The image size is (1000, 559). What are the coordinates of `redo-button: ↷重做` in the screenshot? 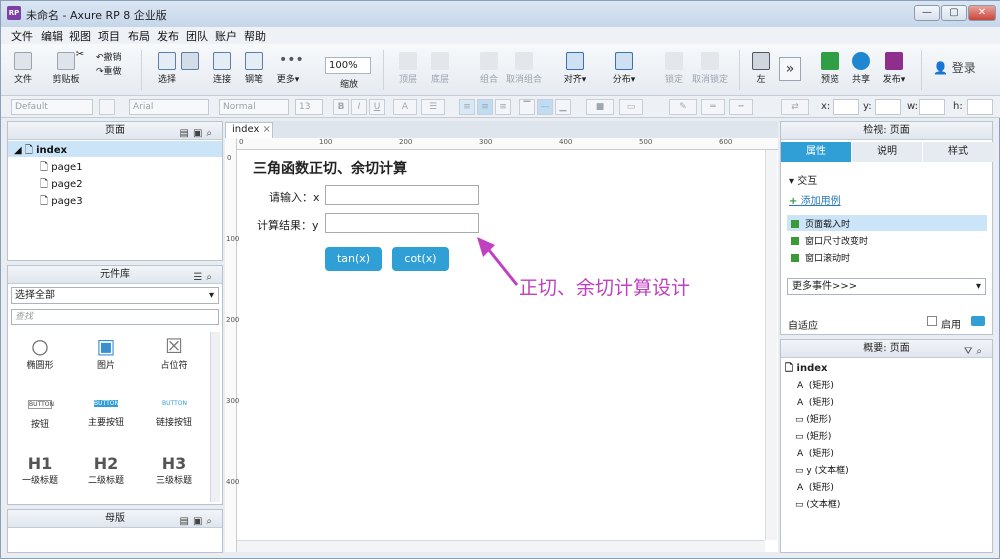 It's located at (112, 70).